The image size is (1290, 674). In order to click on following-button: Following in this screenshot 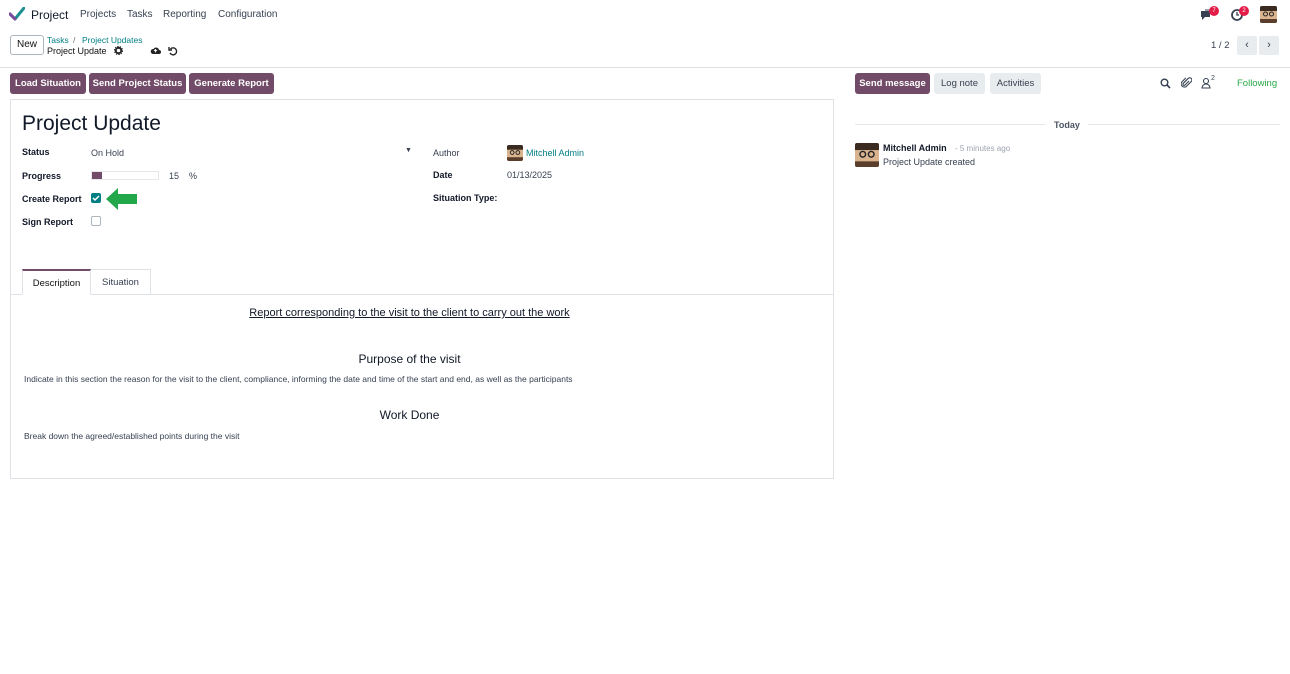, I will do `click(1257, 83)`.